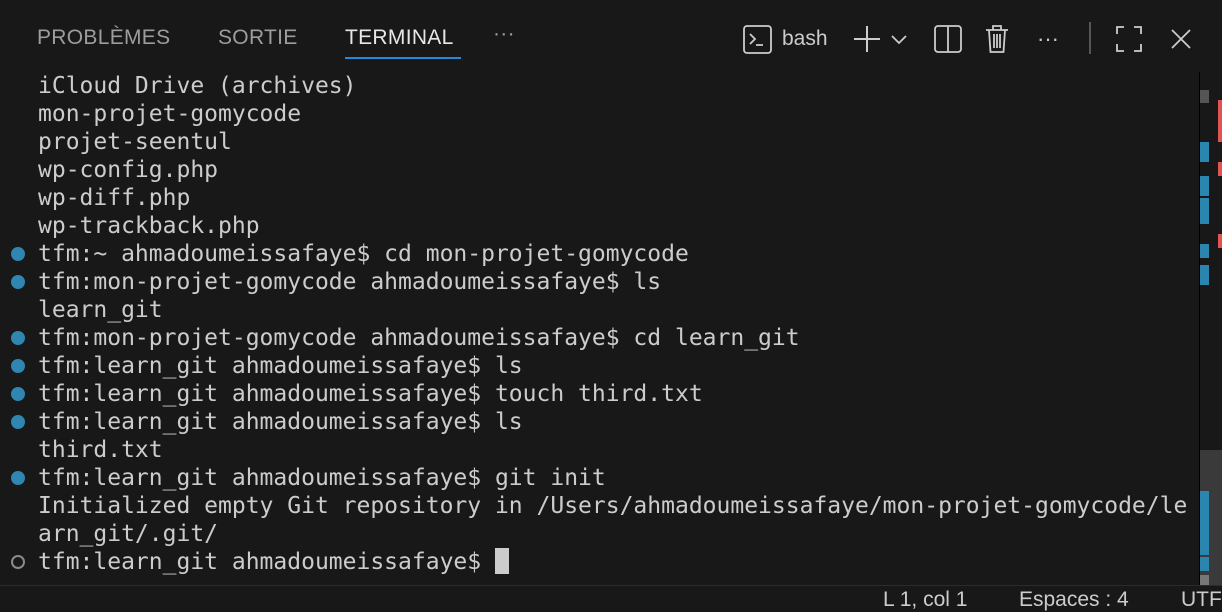 The height and width of the screenshot is (612, 1222). I want to click on cursor-position: L 1, col 1, so click(925, 600).